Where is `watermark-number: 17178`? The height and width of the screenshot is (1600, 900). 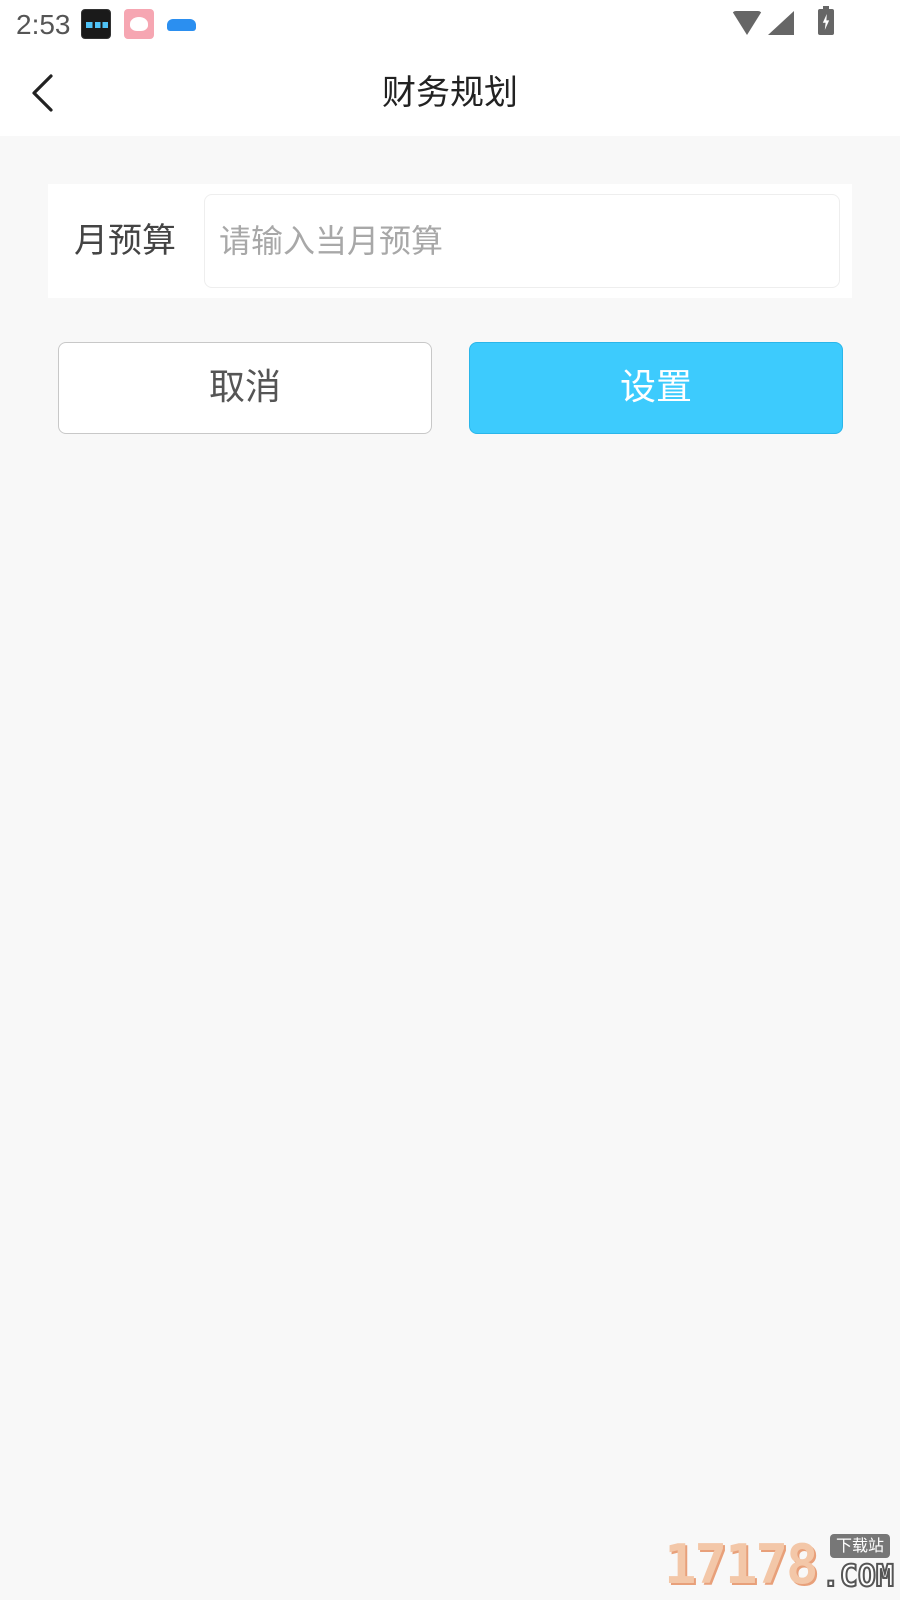
watermark-number: 17178 is located at coordinates (741, 1564).